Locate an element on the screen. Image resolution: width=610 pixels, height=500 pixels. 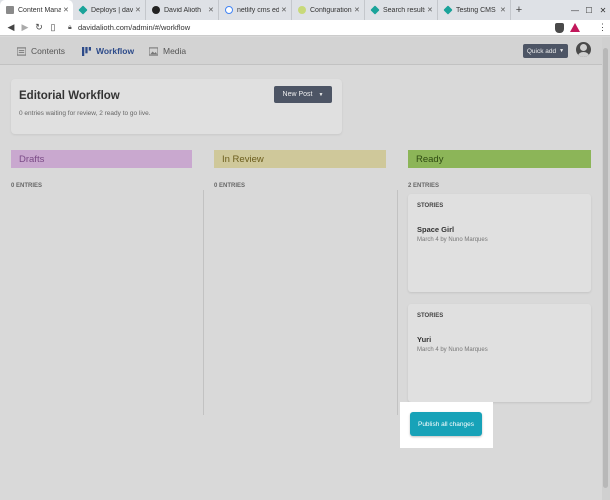
quick-add-label: Quick add is located at coordinates (541, 51).